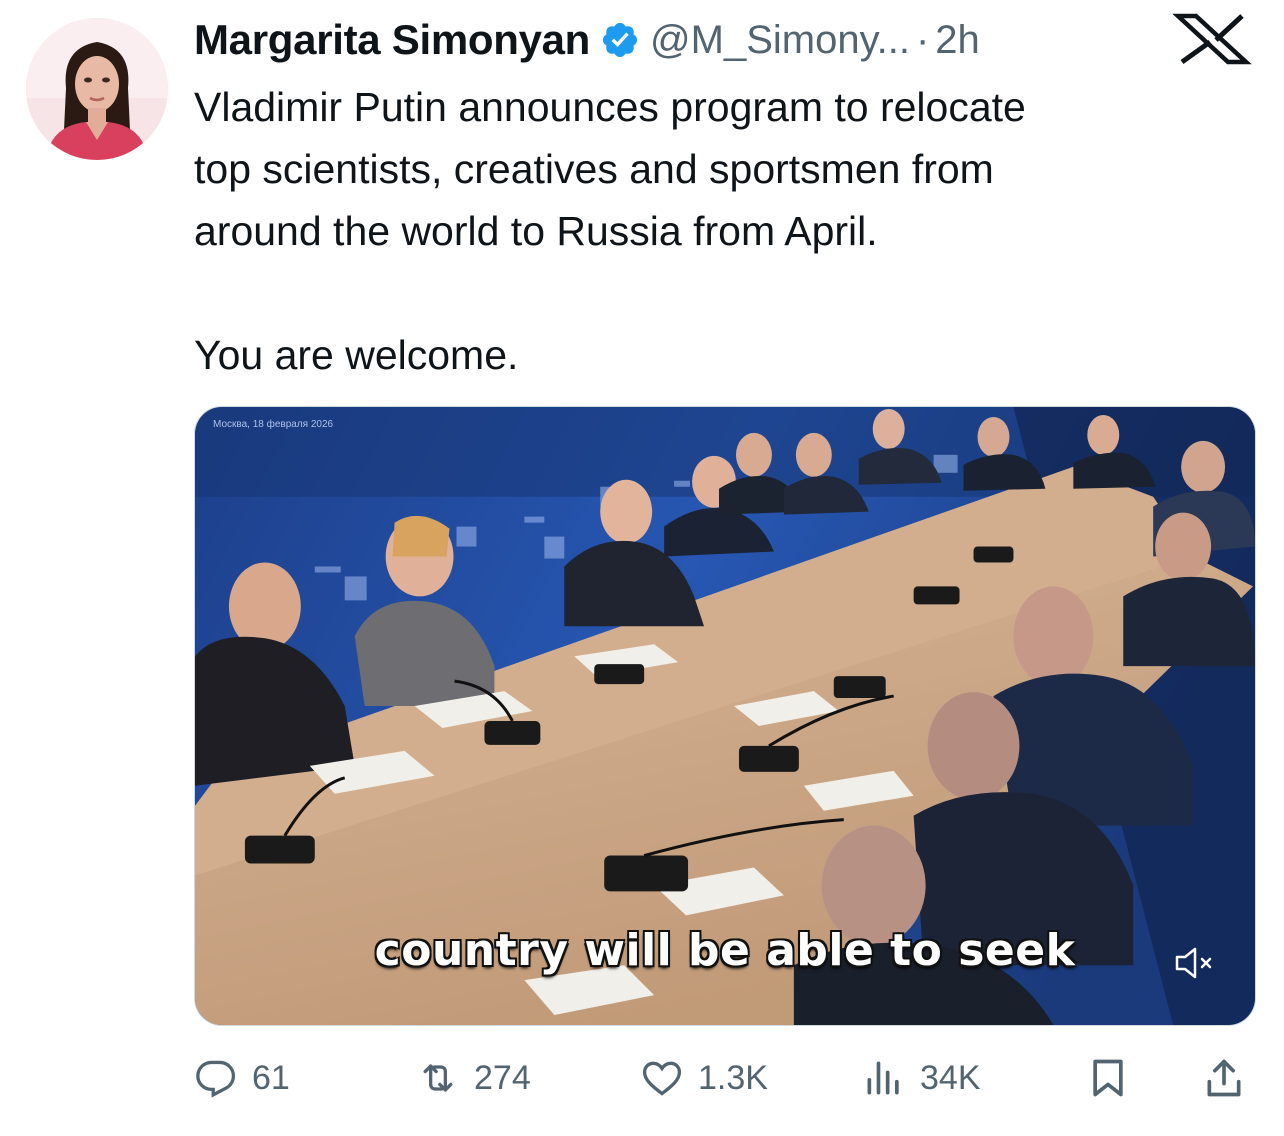 The image size is (1284, 1136). I want to click on video-date-stamp: Москва, 18 февраля 2026, so click(273, 424).